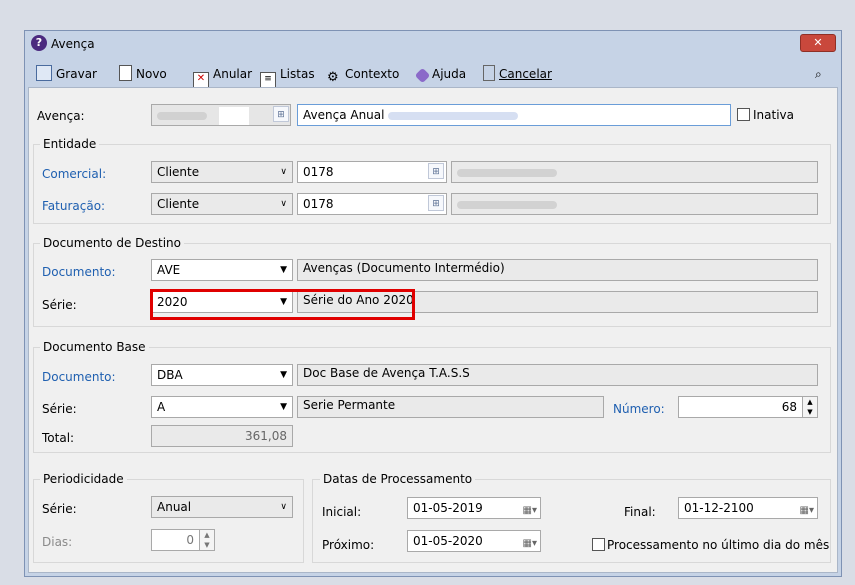 The image size is (855, 585). I want to click on destino-documento-label: Documento:, so click(79, 272).